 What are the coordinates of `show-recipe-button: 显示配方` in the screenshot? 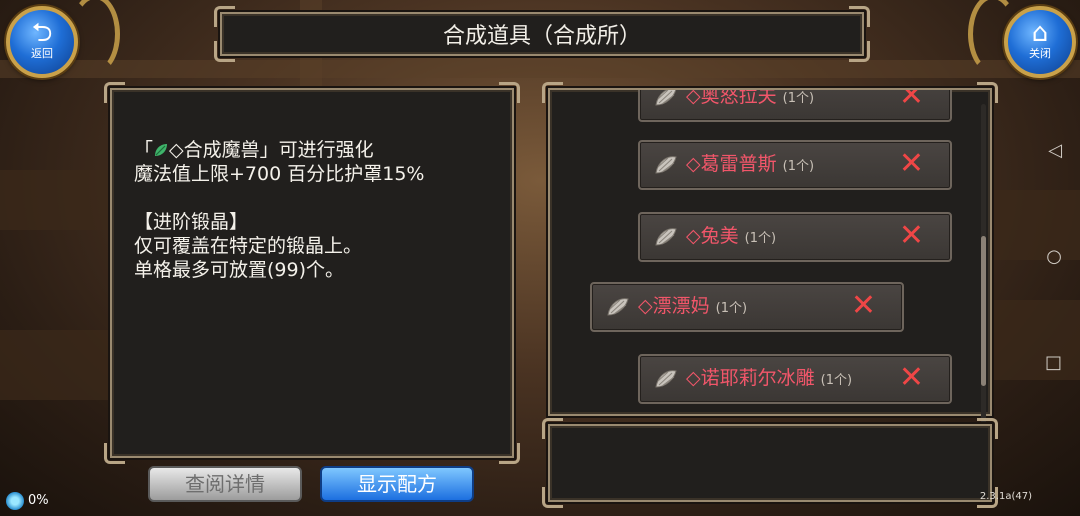 It's located at (397, 484).